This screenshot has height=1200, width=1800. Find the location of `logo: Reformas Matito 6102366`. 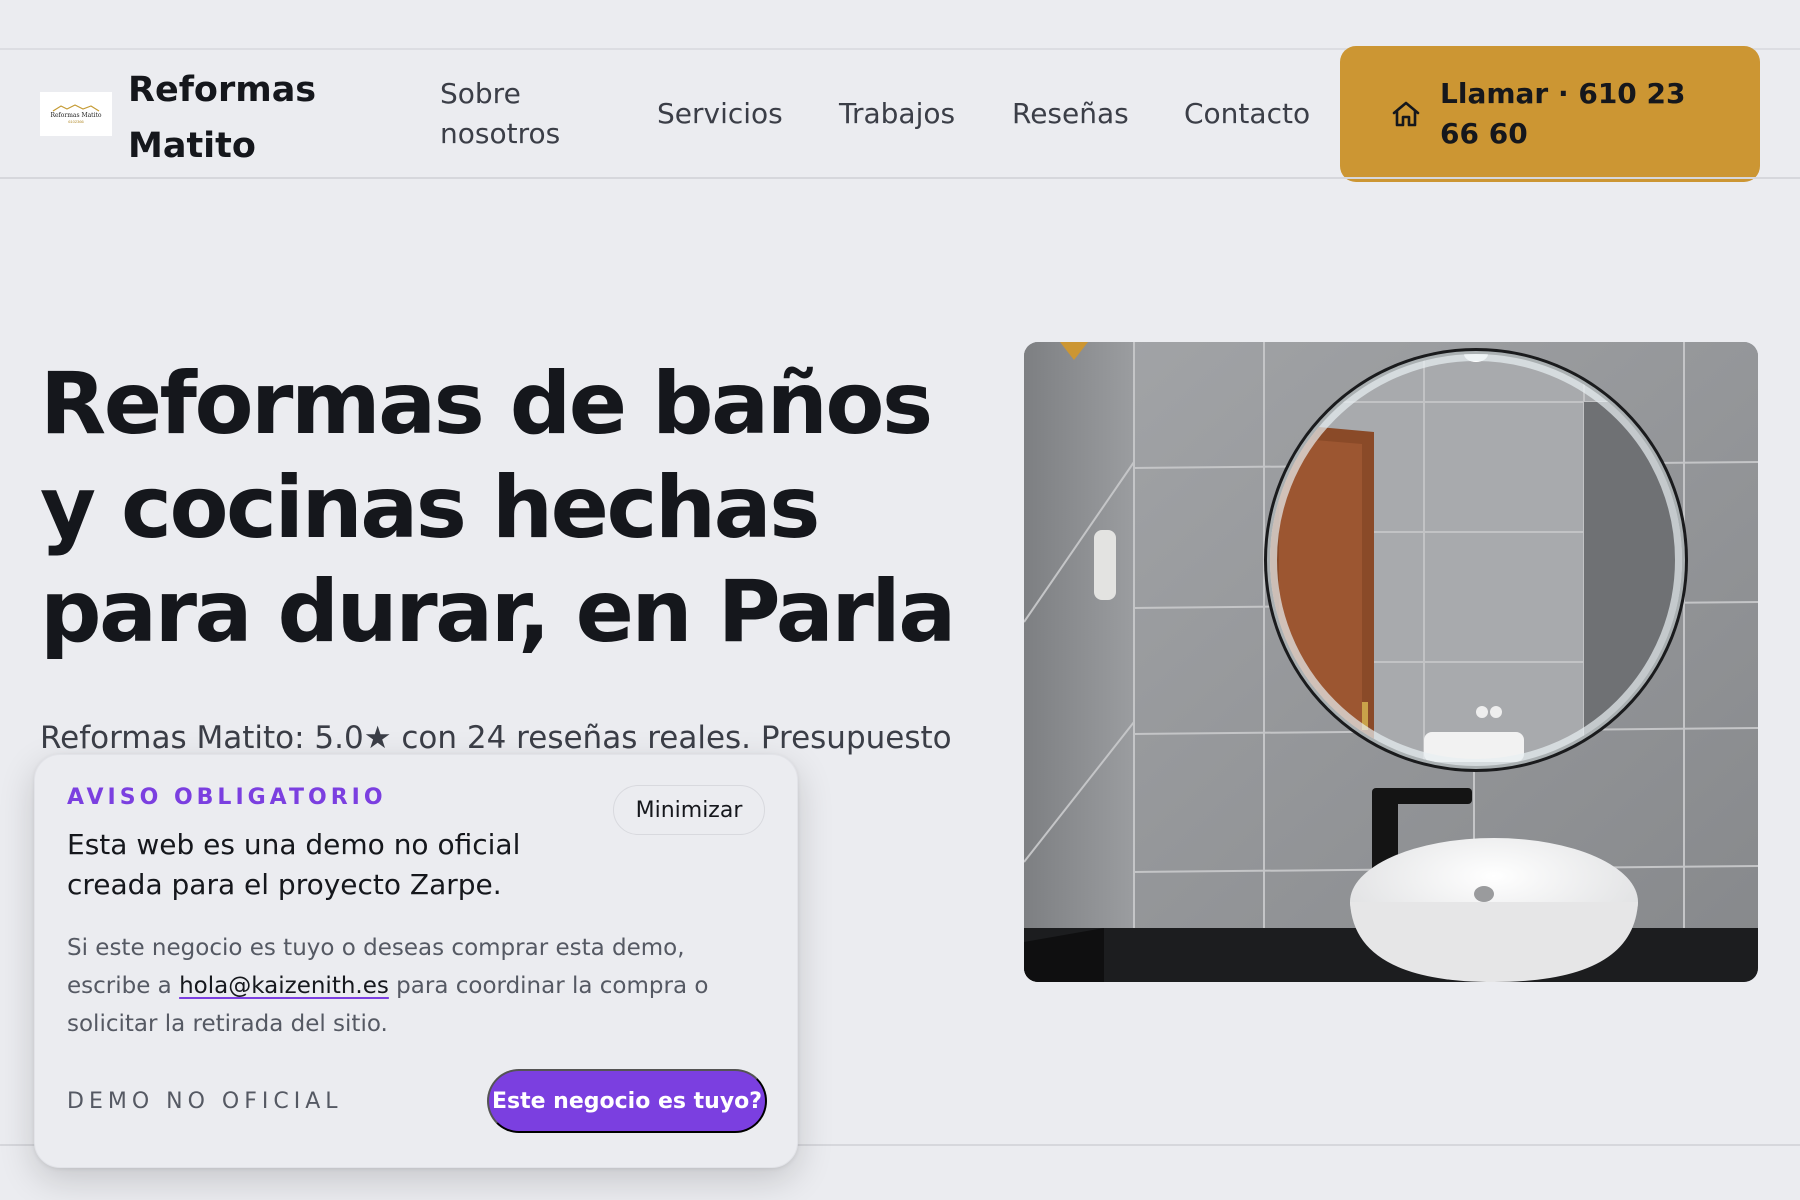

logo: Reformas Matito 6102366 is located at coordinates (76, 114).